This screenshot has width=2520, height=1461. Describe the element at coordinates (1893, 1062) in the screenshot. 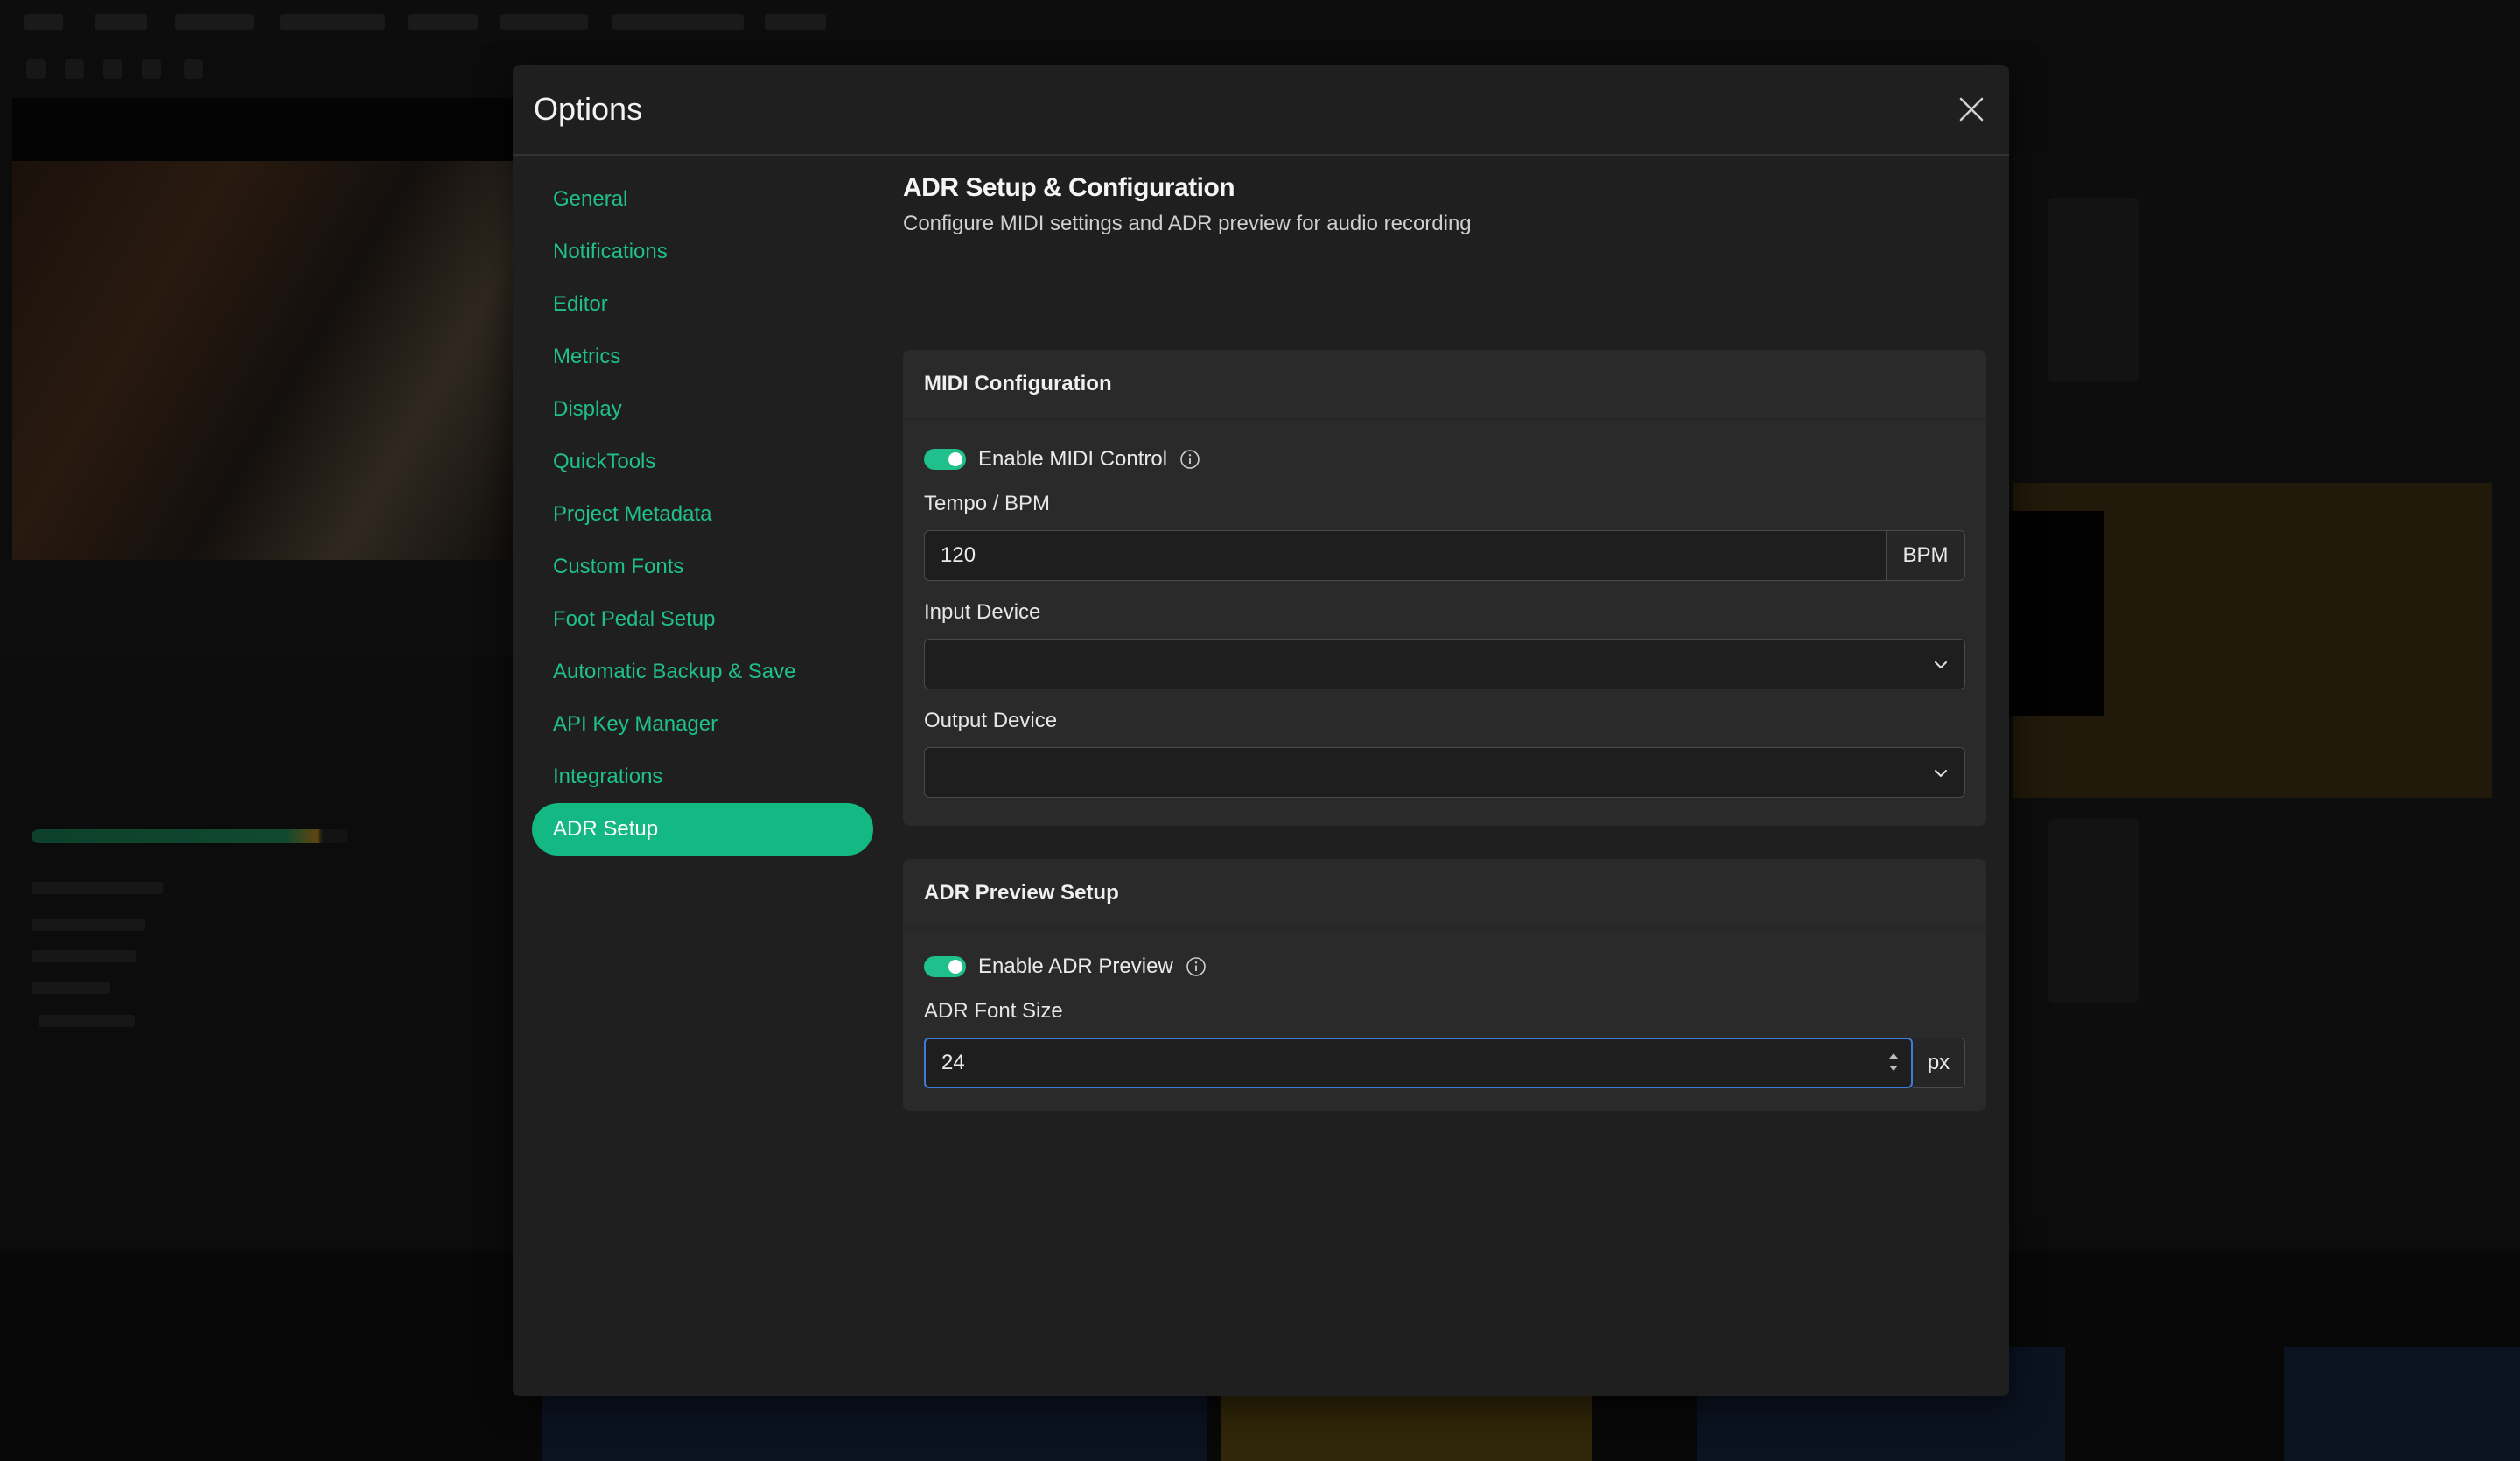

I see `spinner-arrows-icon` at that location.